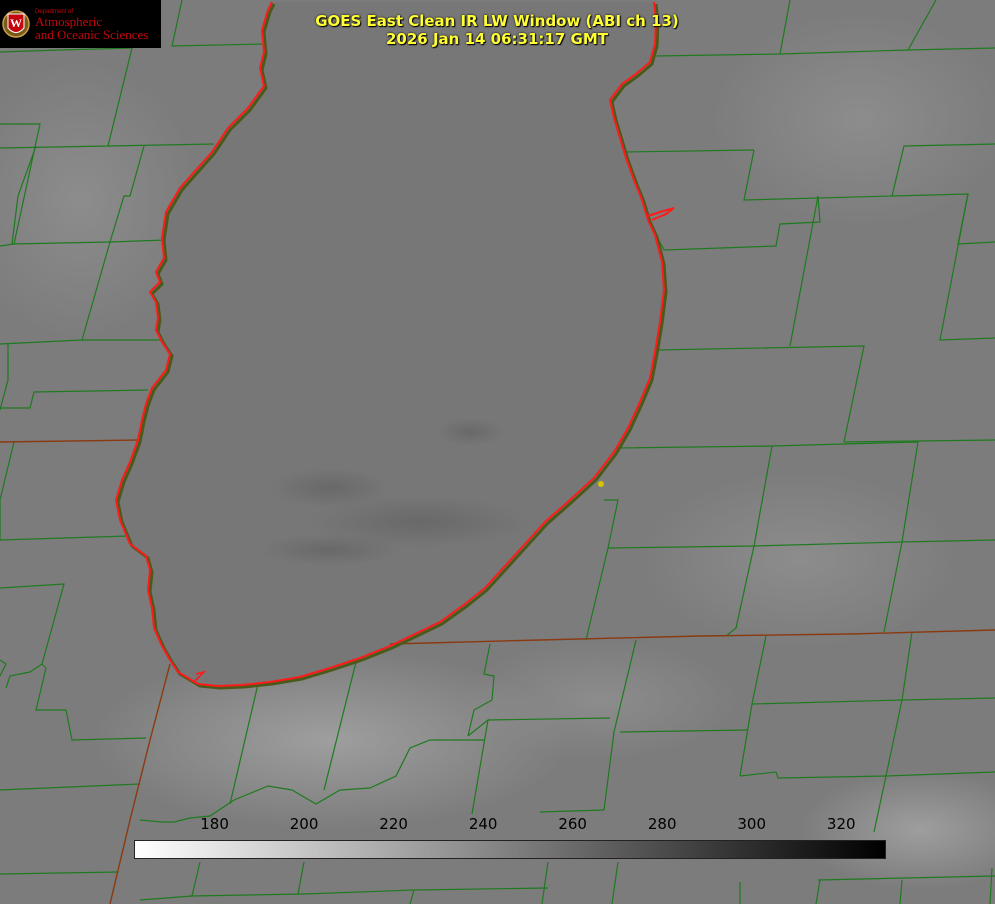 This screenshot has height=904, width=995. Describe the element at coordinates (92, 34) in the screenshot. I see `logo-line2: and Oceanic Sciences` at that location.